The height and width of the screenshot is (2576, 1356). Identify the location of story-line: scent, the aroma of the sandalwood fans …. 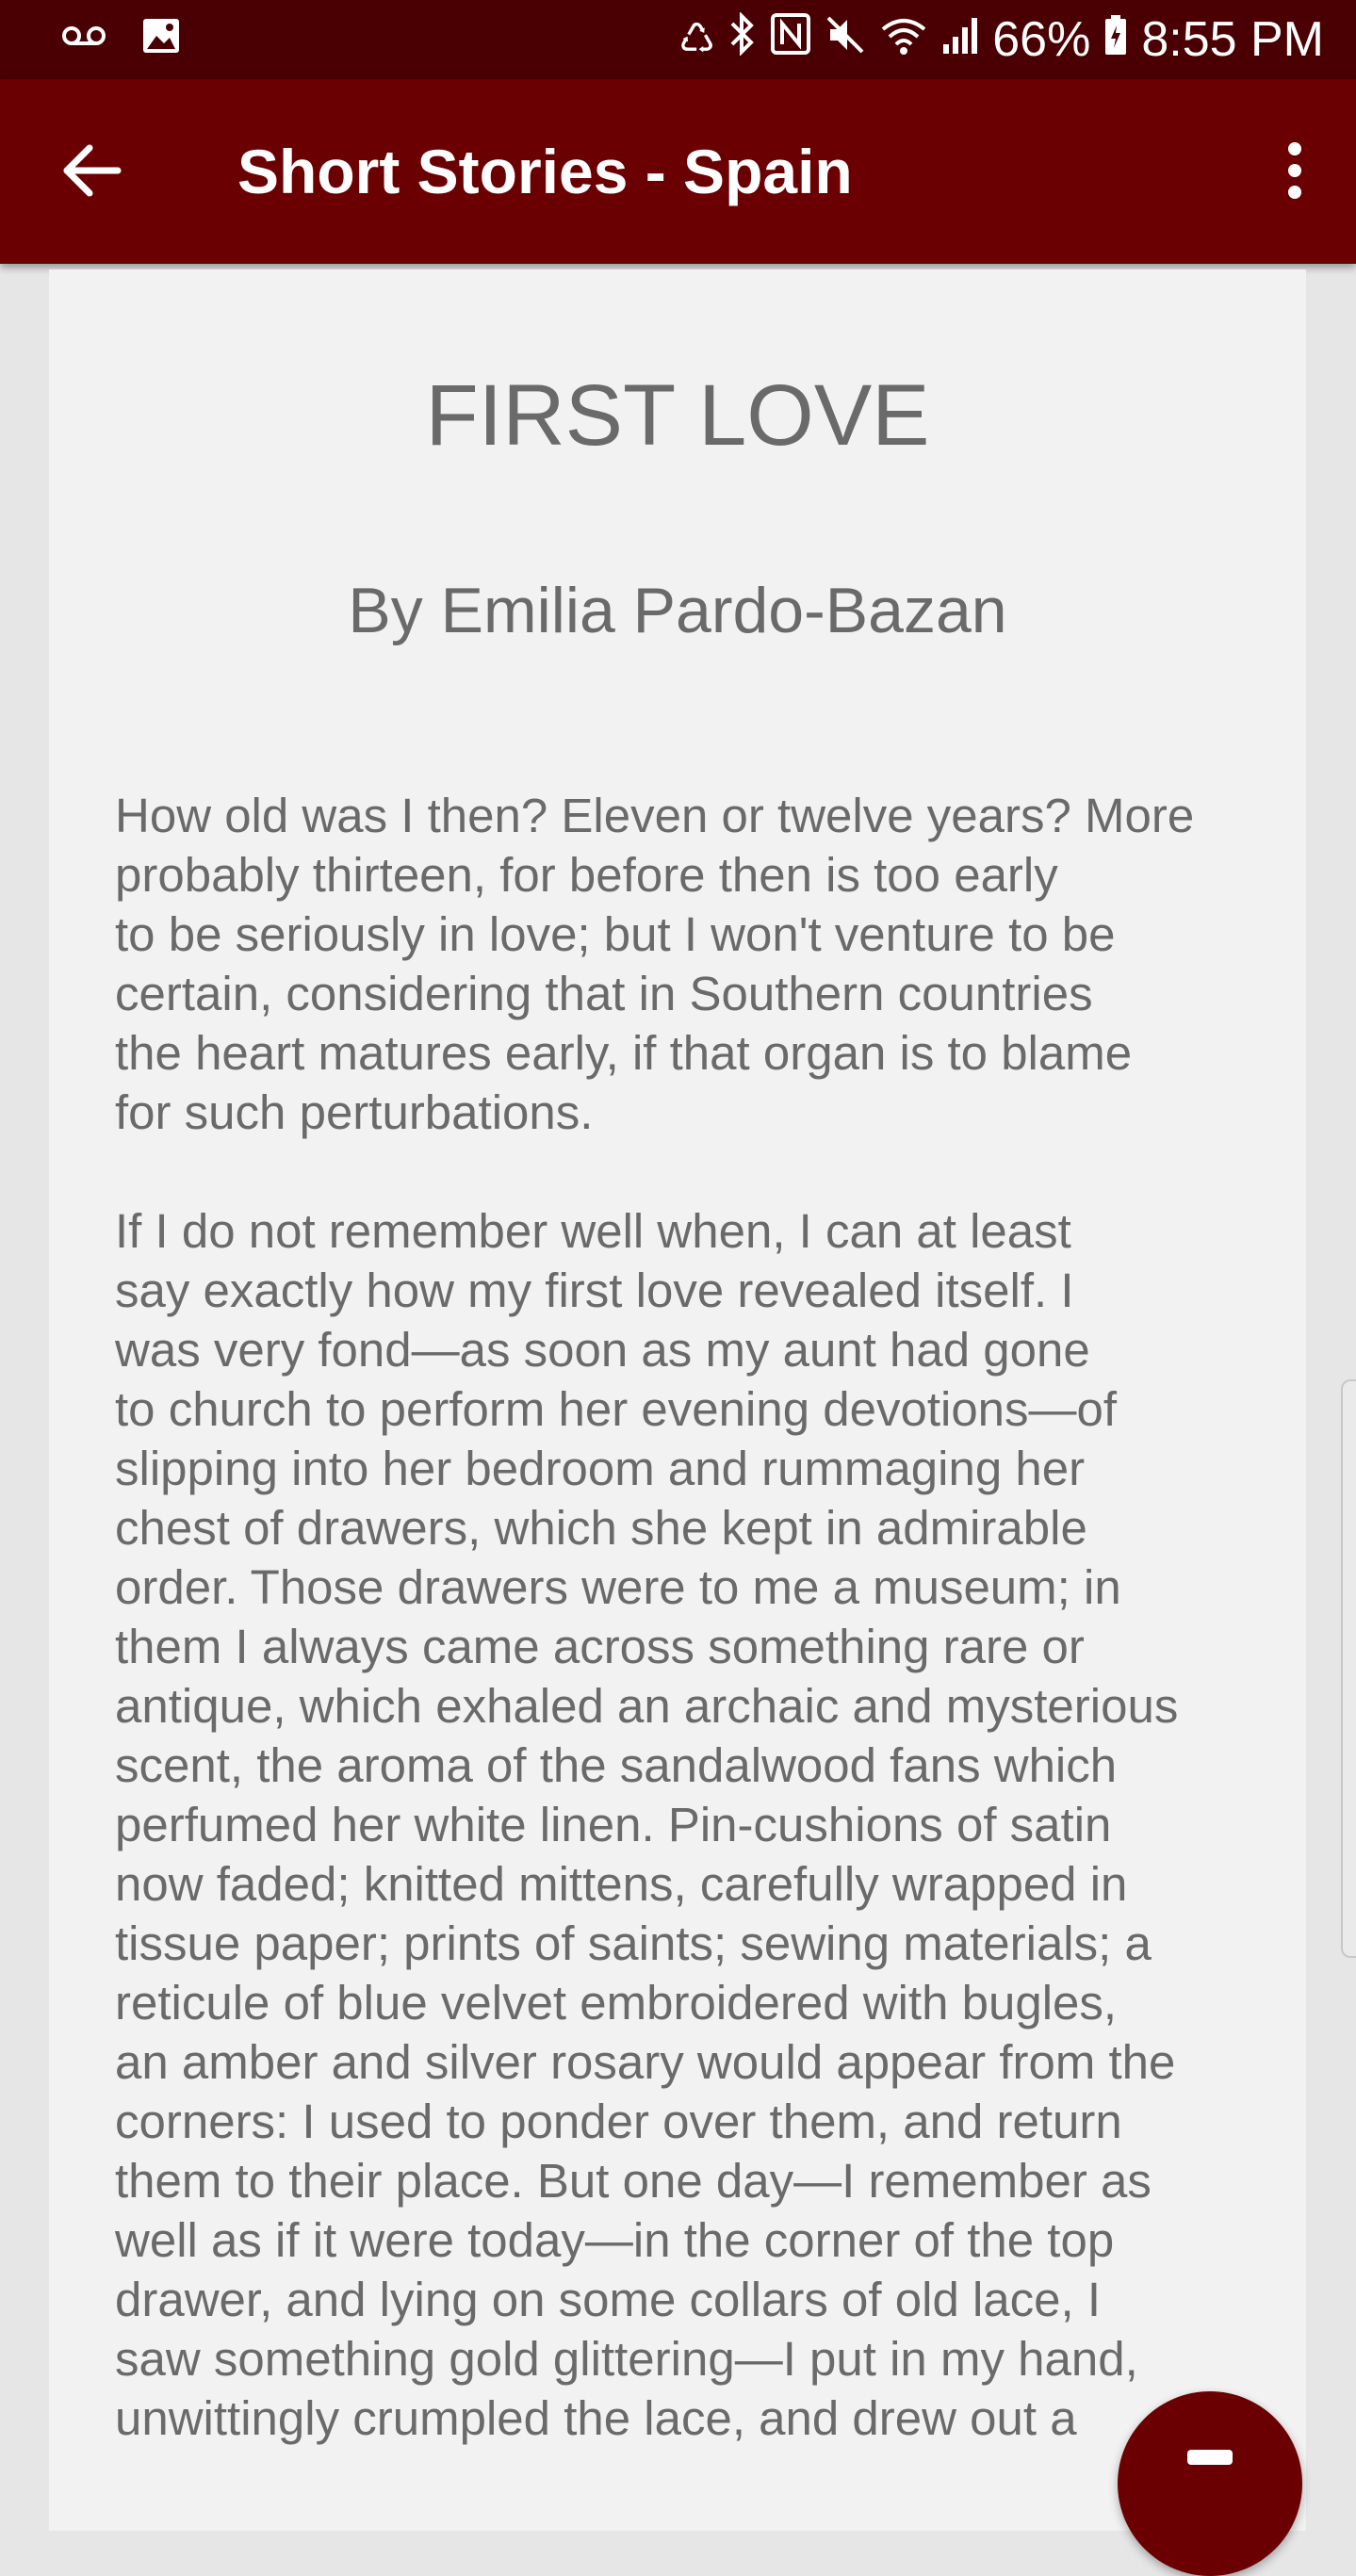
(616, 1765).